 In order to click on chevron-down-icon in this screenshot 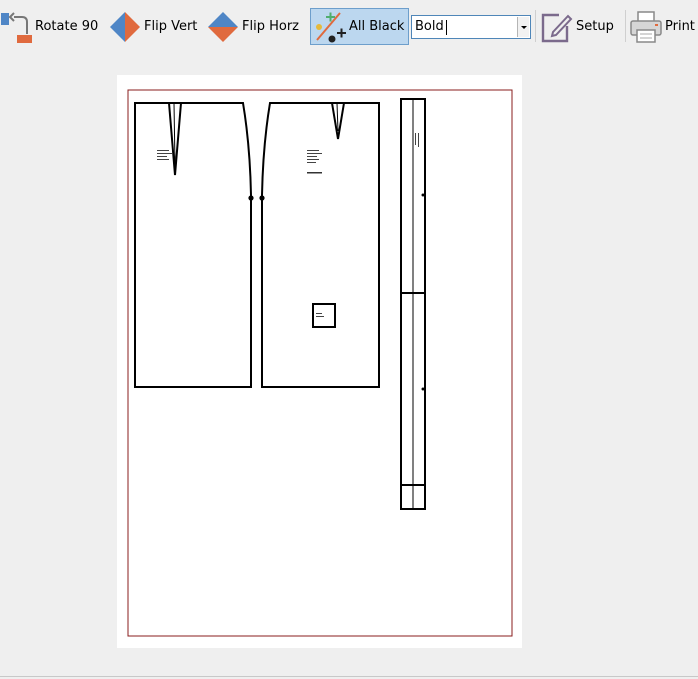, I will do `click(523, 27)`.